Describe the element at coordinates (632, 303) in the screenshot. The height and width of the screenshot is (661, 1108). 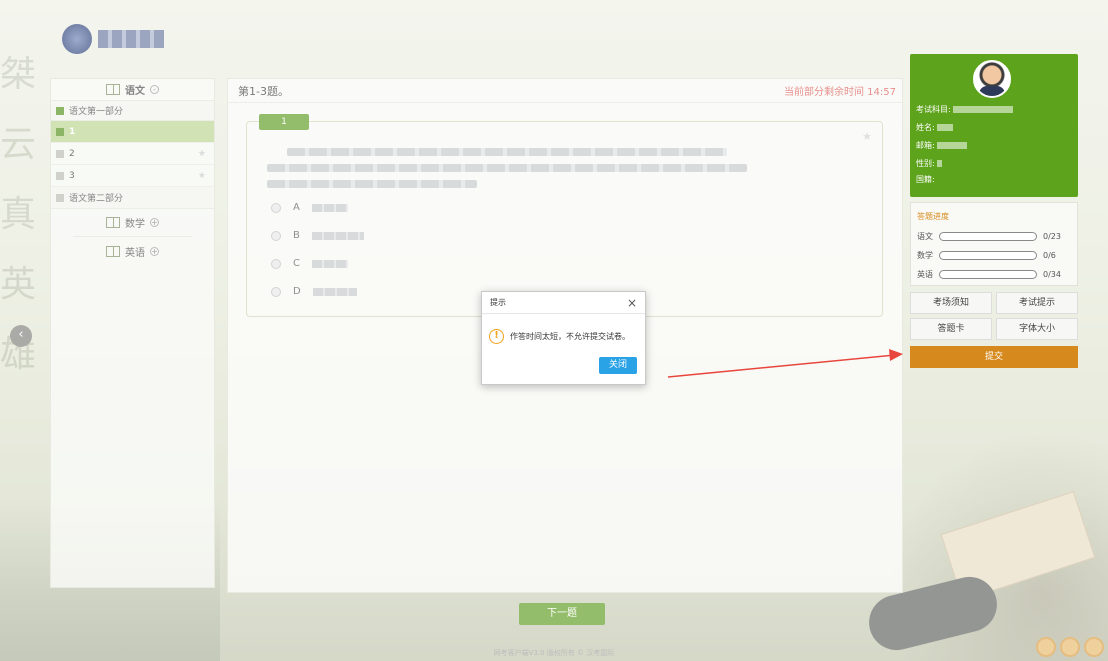
I see `close-icon: ×` at that location.